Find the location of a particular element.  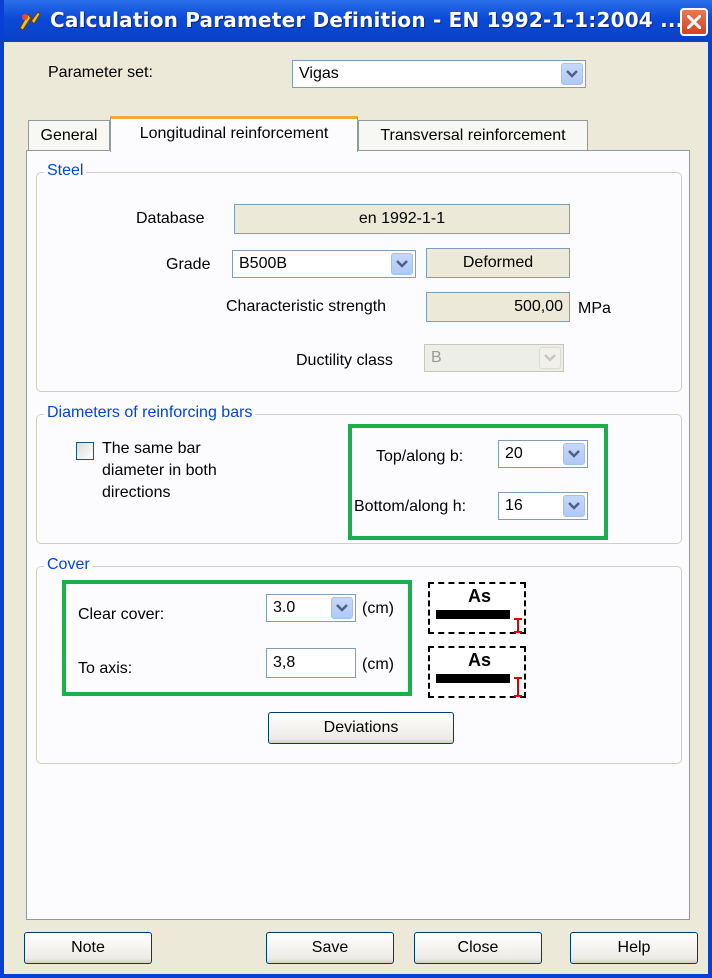

tab-general: General is located at coordinates (69, 136).